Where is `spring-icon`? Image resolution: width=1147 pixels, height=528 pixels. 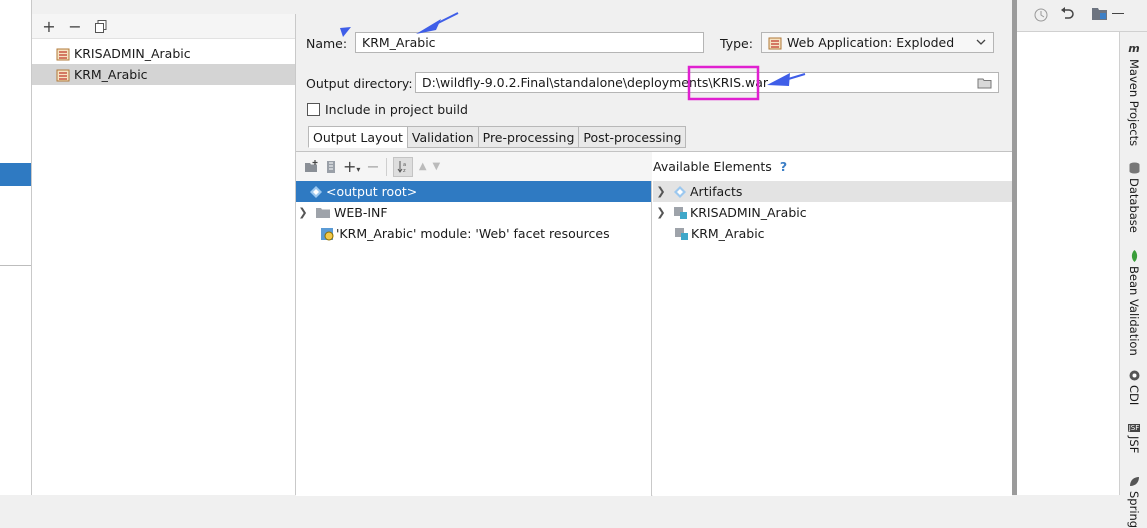
spring-icon is located at coordinates (1134, 481).